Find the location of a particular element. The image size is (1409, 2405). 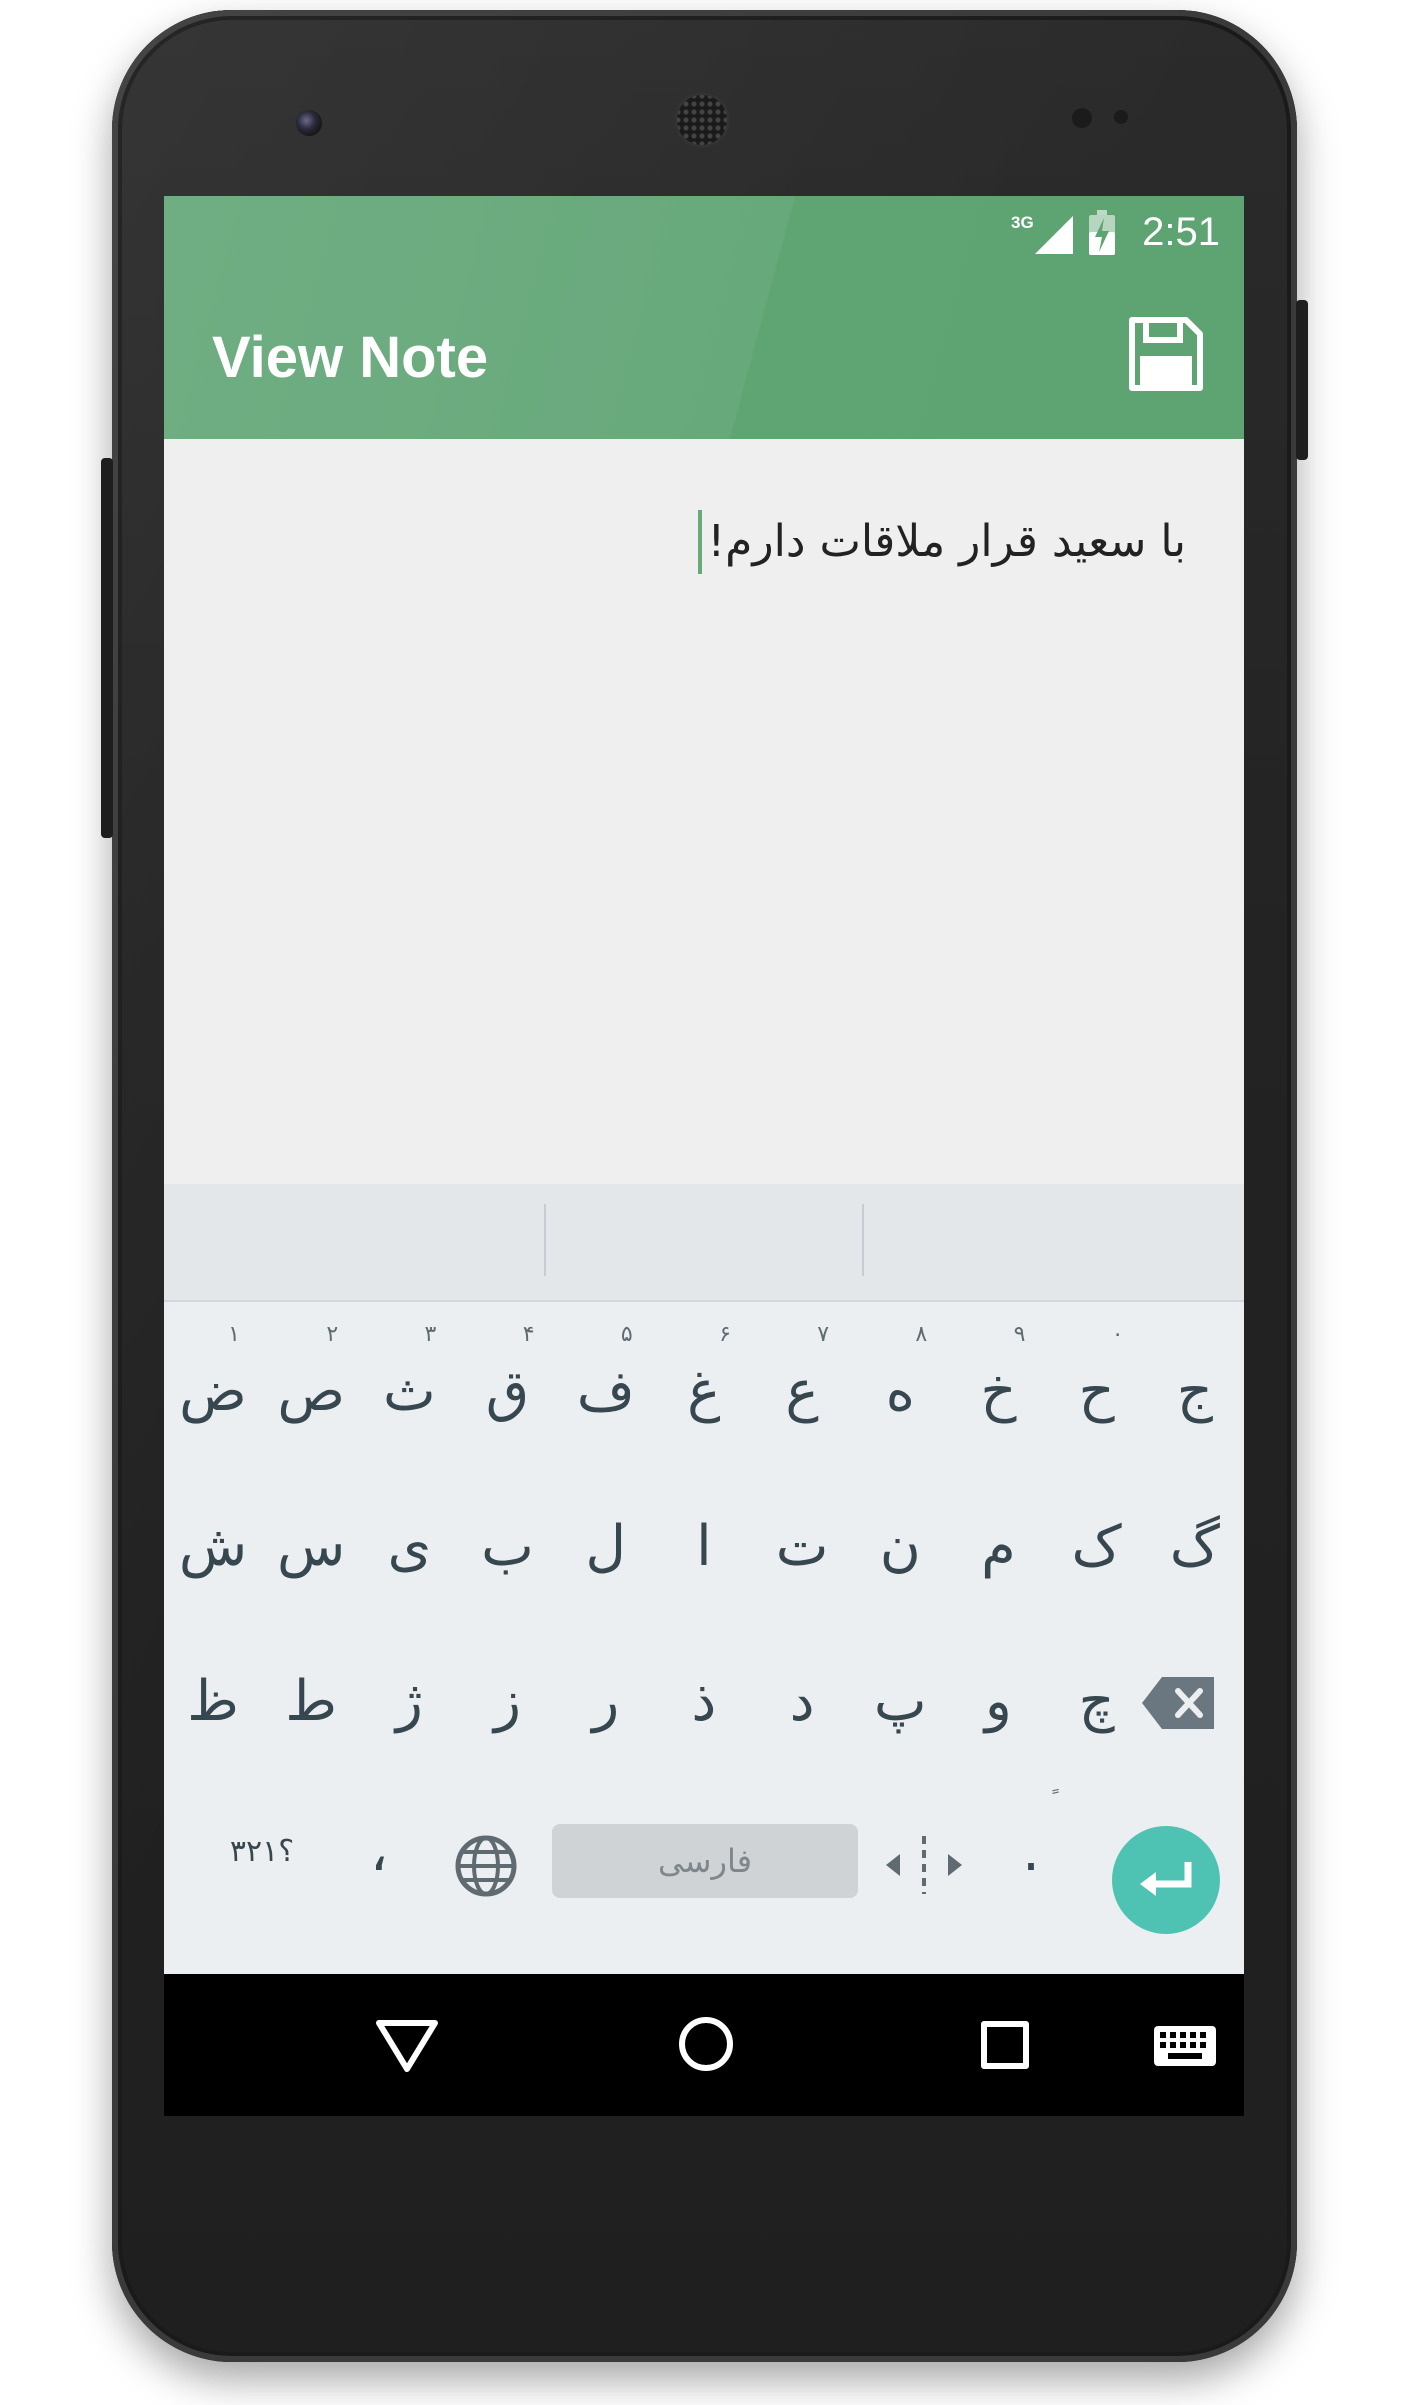

key: ۳ث is located at coordinates (409, 1392).